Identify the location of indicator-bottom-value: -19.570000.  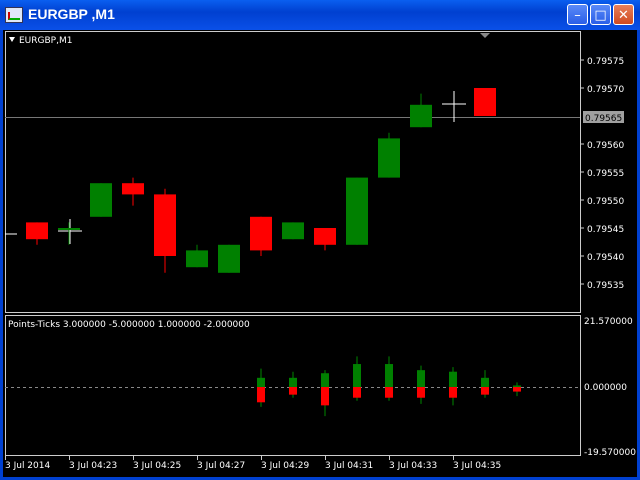
(610, 453).